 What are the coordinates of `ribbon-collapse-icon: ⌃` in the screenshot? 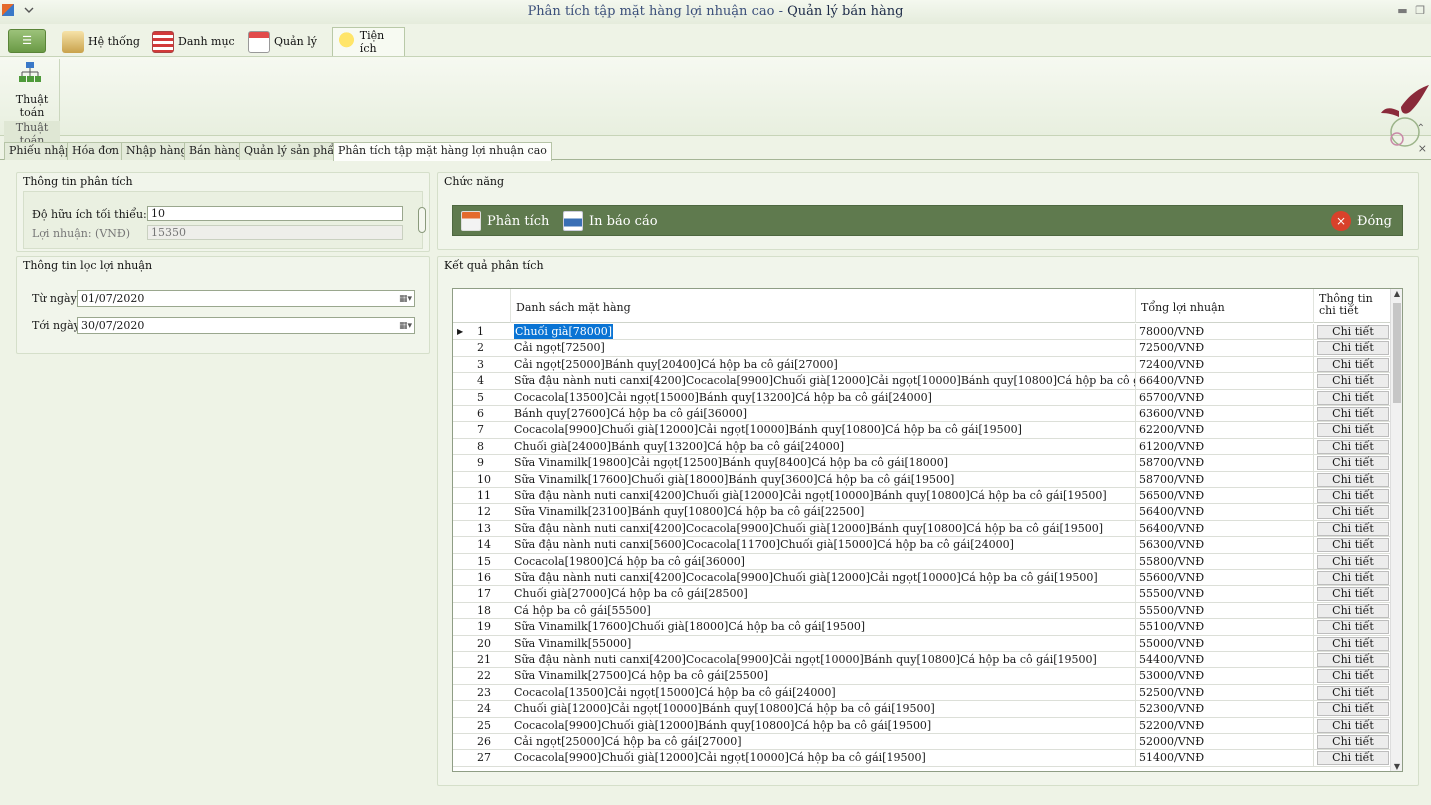 It's located at (1421, 128).